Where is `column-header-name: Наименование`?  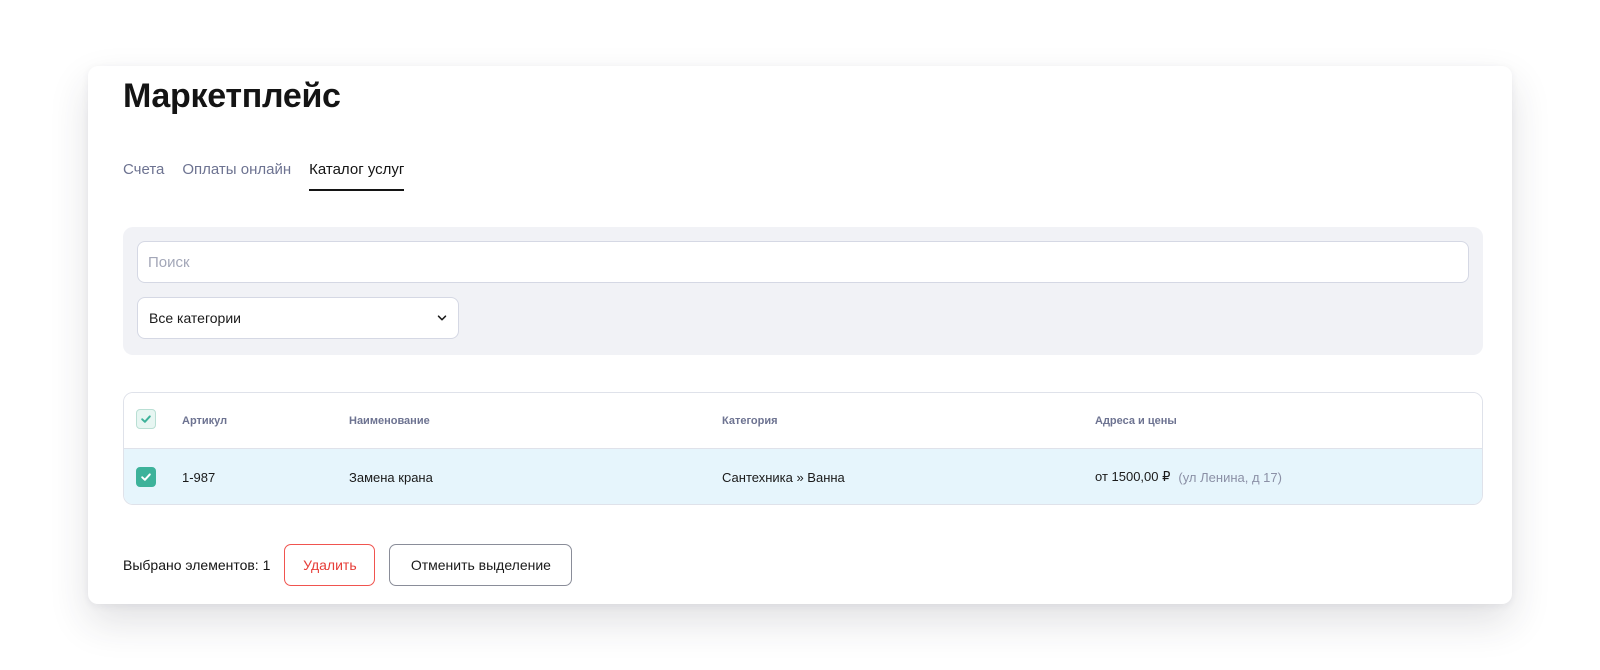 column-header-name: Наименование is located at coordinates (389, 420).